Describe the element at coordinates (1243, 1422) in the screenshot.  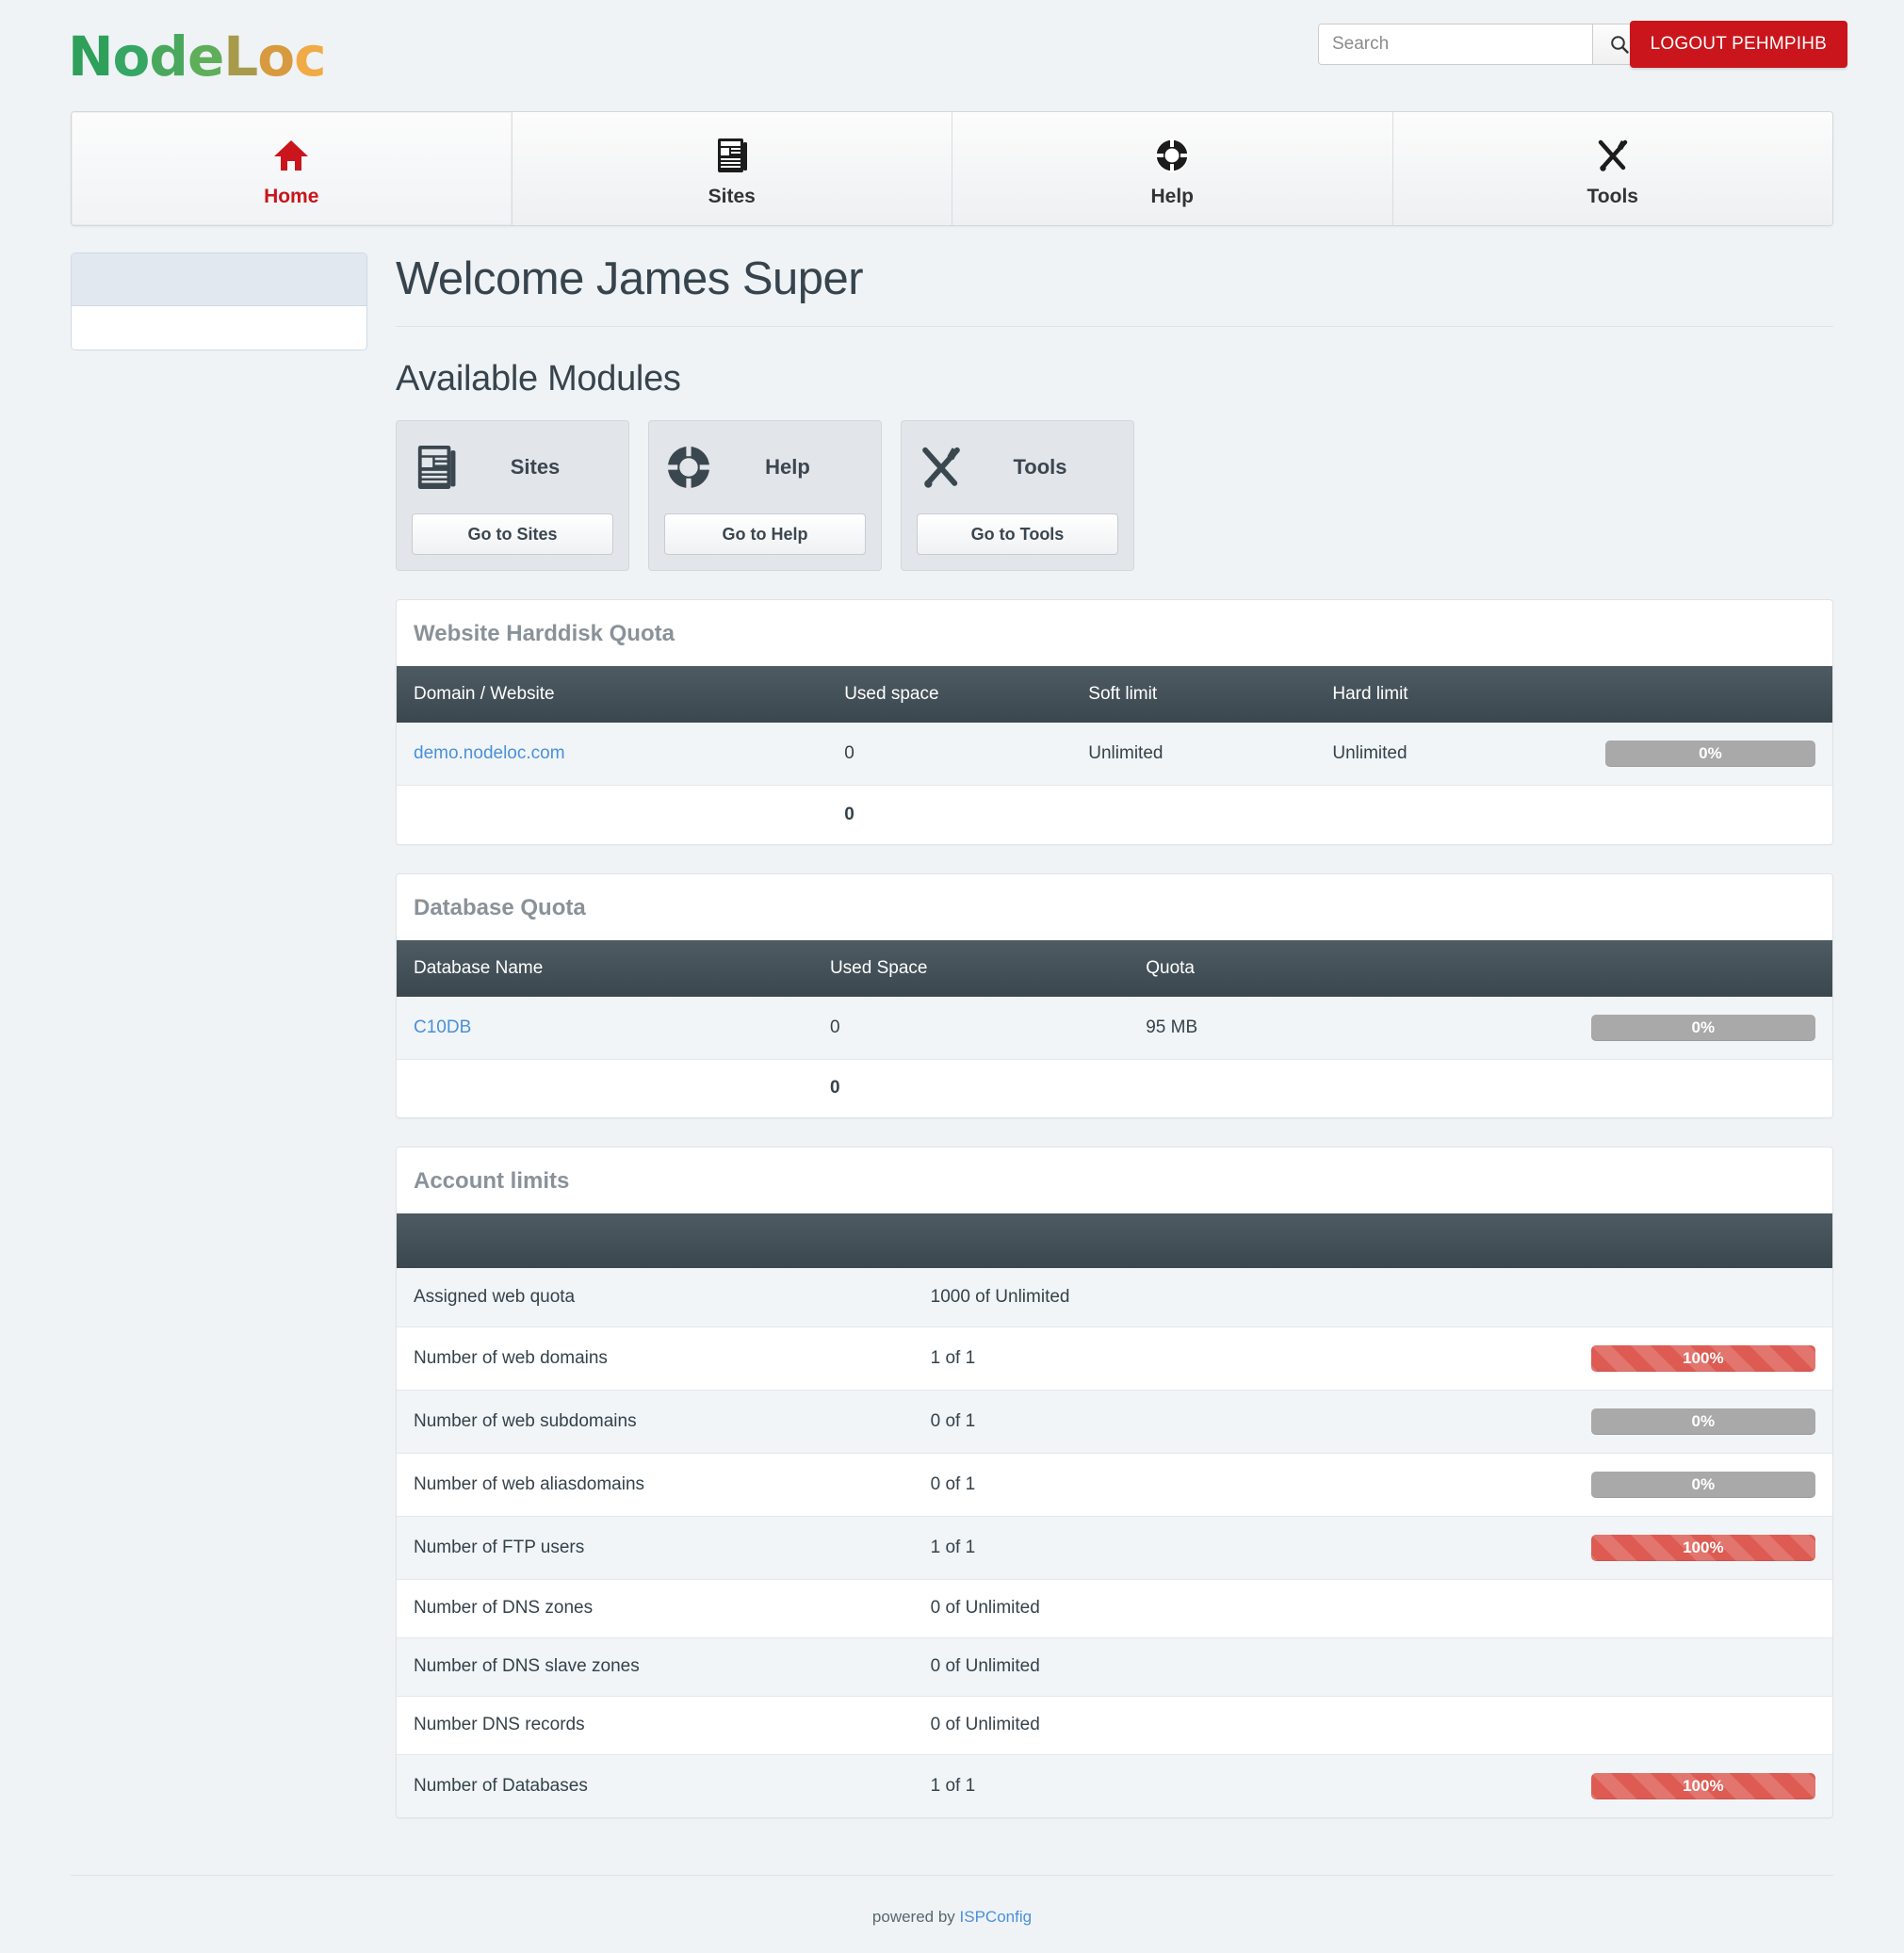
I see `cell-limit-value: 0 of 1` at that location.